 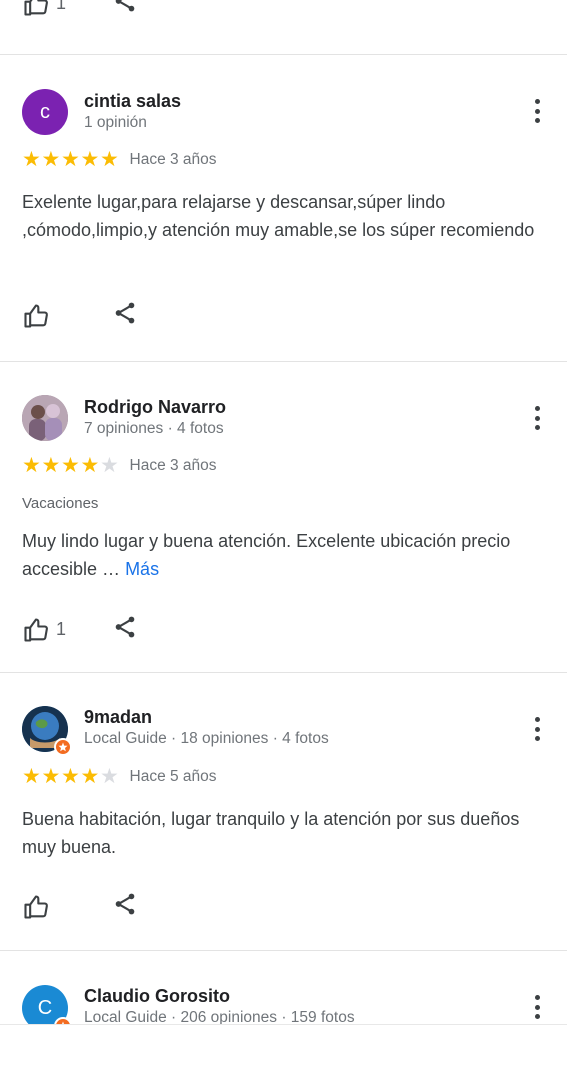 I want to click on reviewer-name: cintia salas, so click(x=132, y=101).